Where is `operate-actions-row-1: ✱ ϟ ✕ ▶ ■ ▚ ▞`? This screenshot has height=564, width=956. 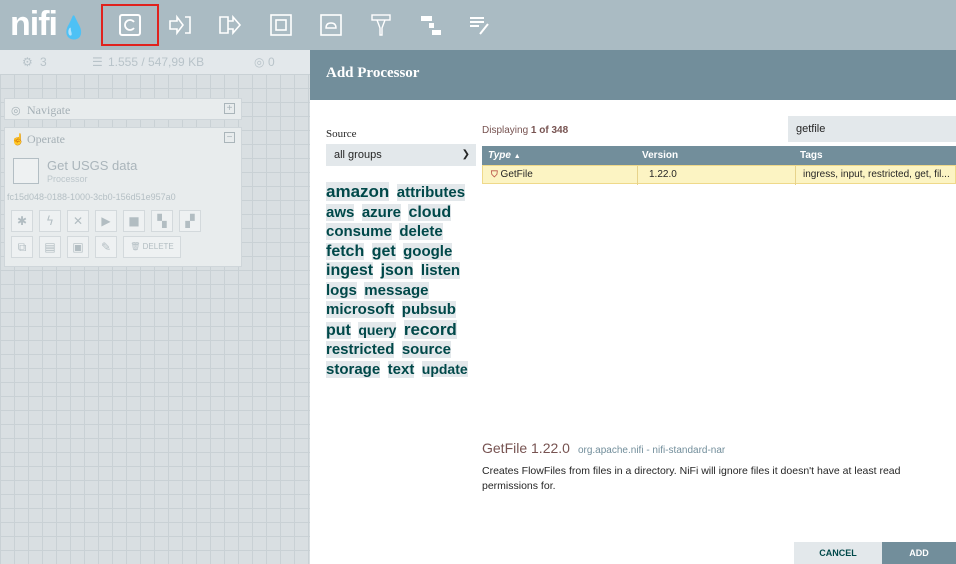
operate-actions-row-1: ✱ ϟ ✕ ▶ ■ ▚ ▞ is located at coordinates (106, 221).